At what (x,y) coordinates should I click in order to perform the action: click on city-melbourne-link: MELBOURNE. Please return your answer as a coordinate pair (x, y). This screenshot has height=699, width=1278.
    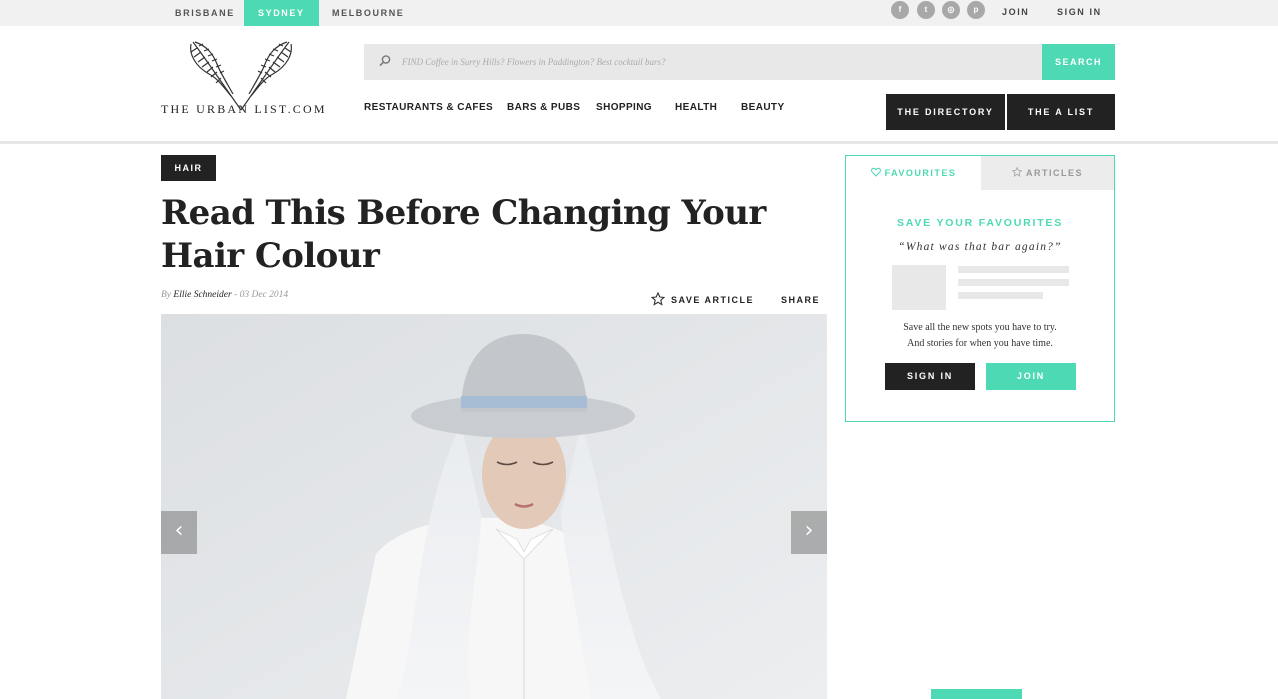
    Looking at the image, I should click on (368, 13).